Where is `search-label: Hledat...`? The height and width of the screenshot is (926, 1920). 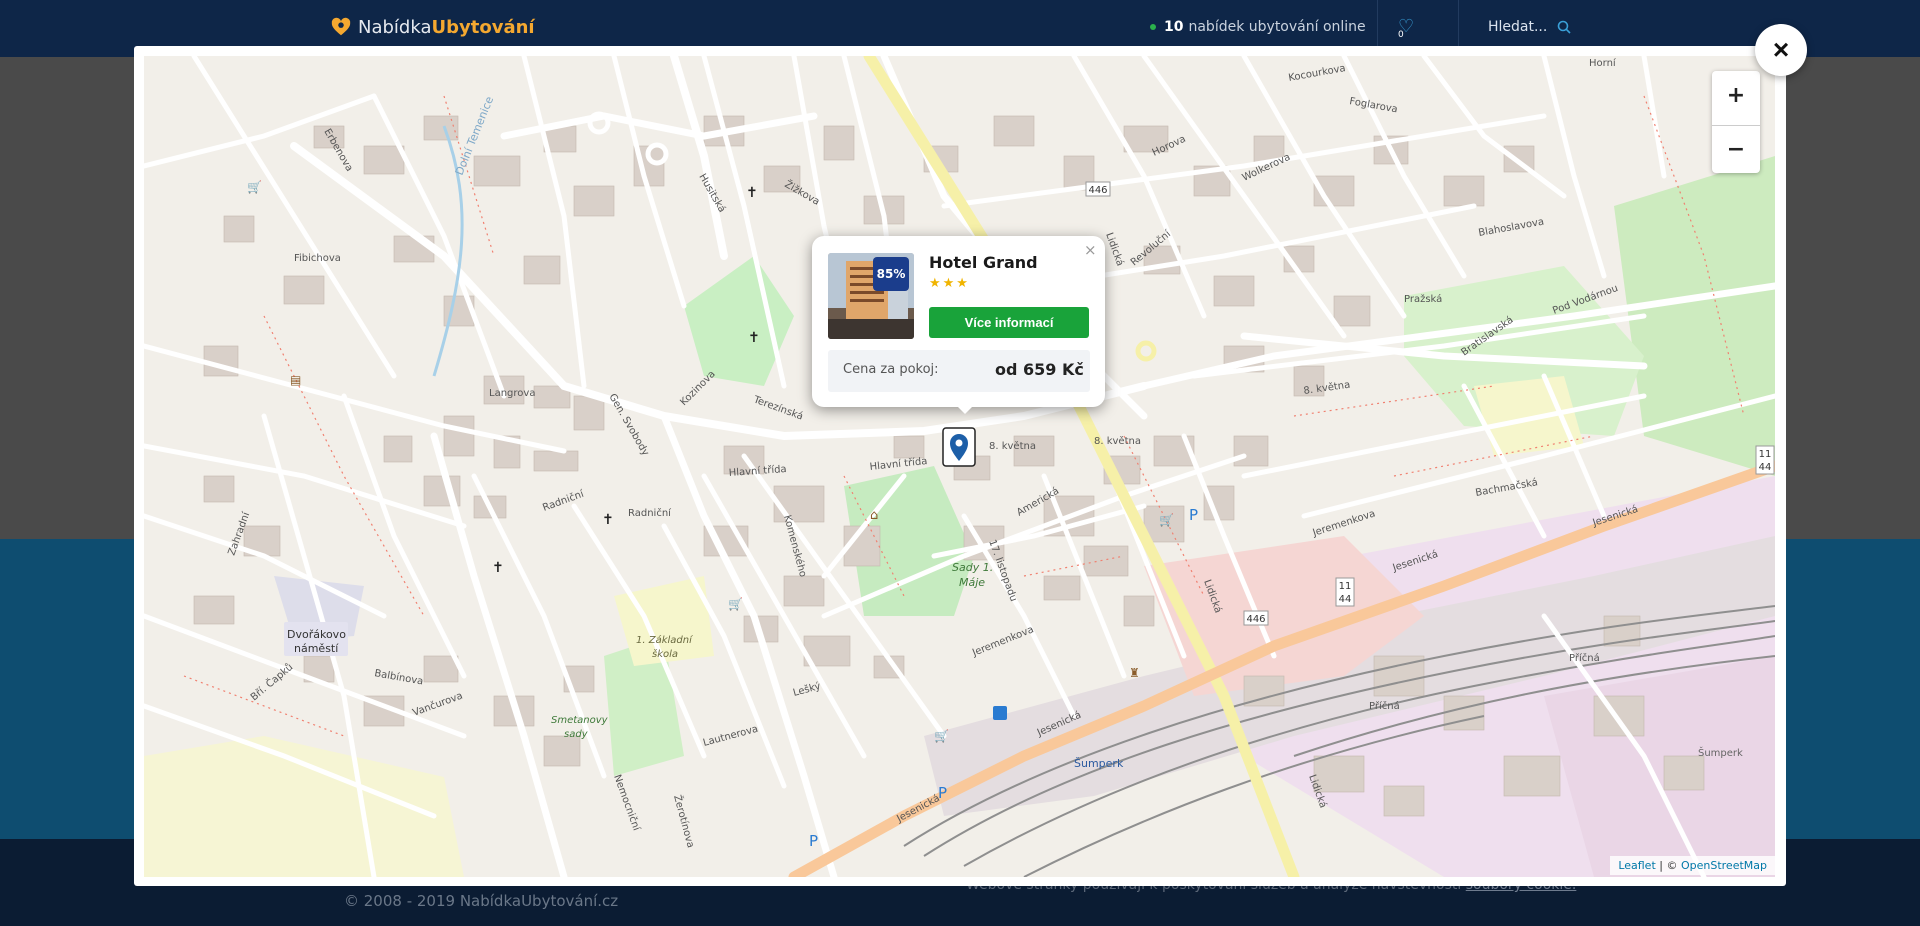 search-label: Hledat... is located at coordinates (1518, 27).